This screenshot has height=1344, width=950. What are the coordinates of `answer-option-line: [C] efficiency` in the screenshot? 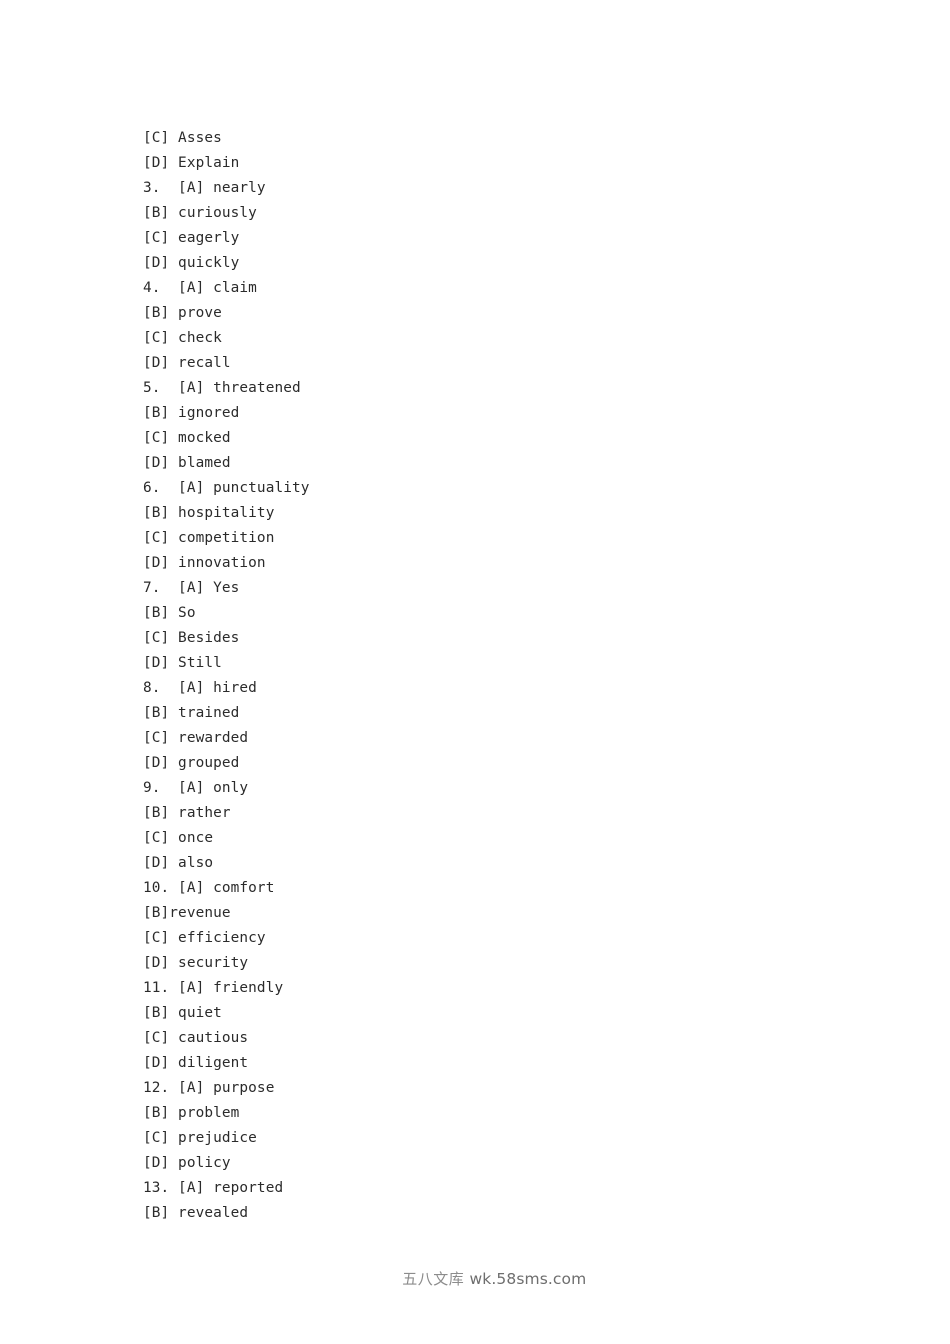 It's located at (204, 938).